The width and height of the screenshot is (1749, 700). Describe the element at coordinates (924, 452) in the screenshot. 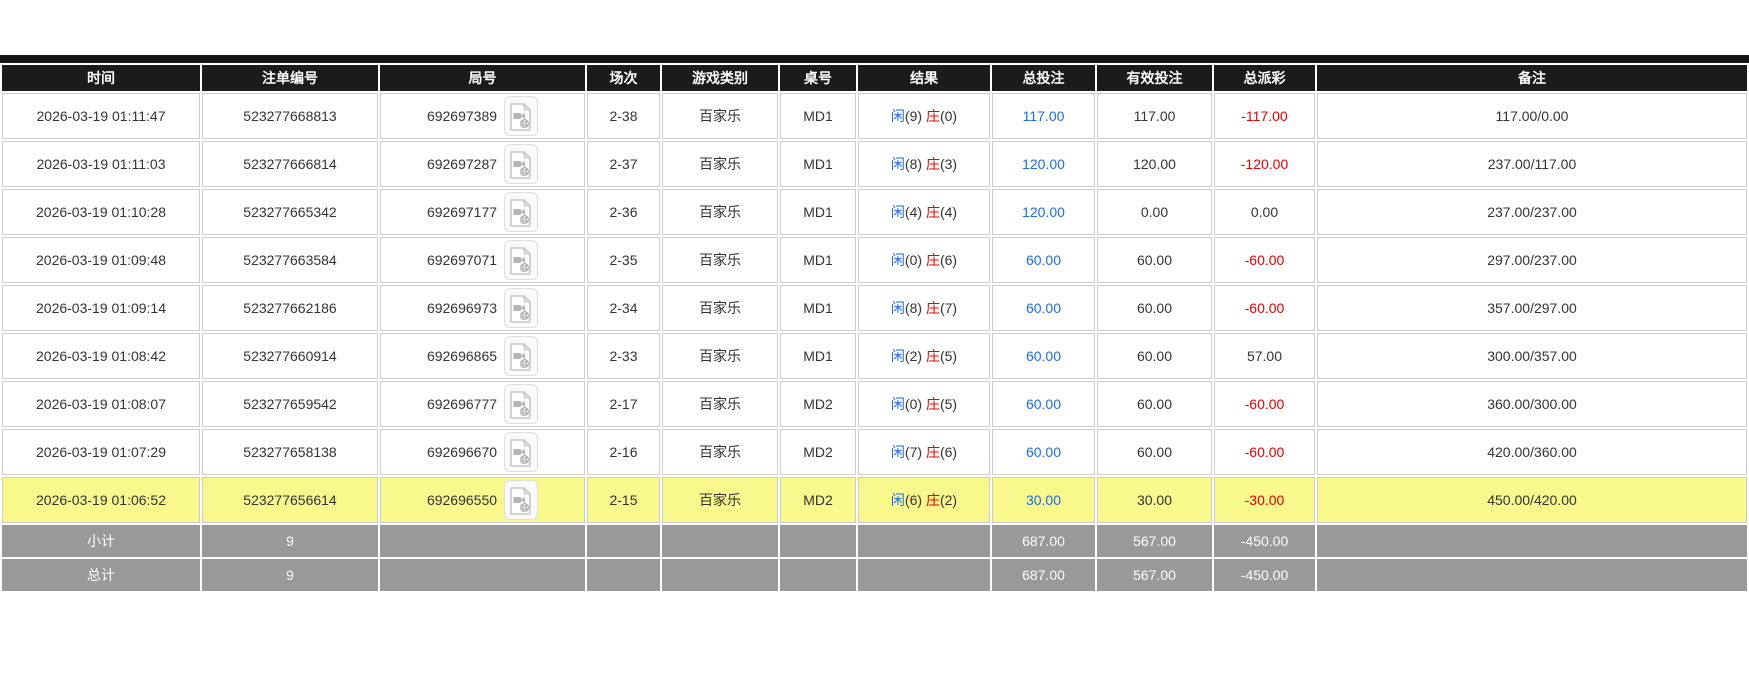

I see `cell-result: 闲(7) 庄(6)` at that location.